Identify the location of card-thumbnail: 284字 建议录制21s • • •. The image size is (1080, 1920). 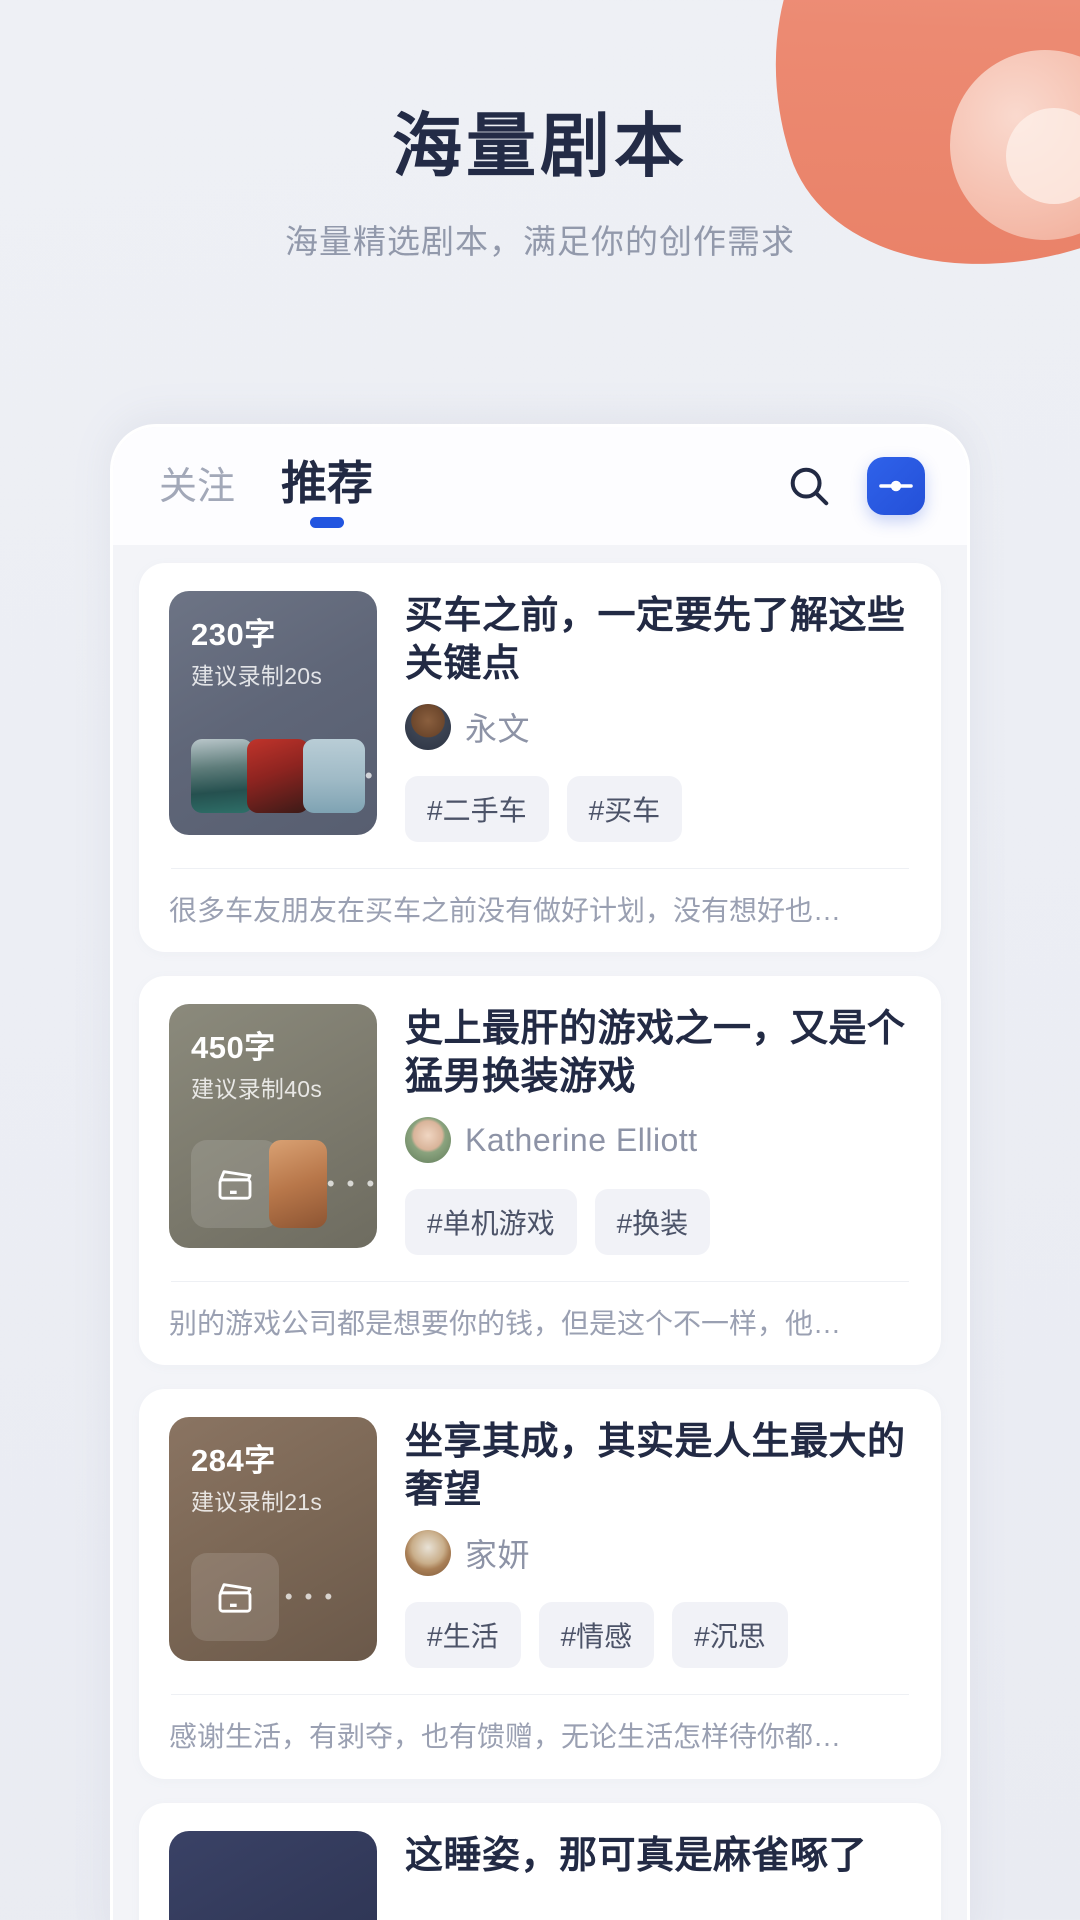
(273, 1539).